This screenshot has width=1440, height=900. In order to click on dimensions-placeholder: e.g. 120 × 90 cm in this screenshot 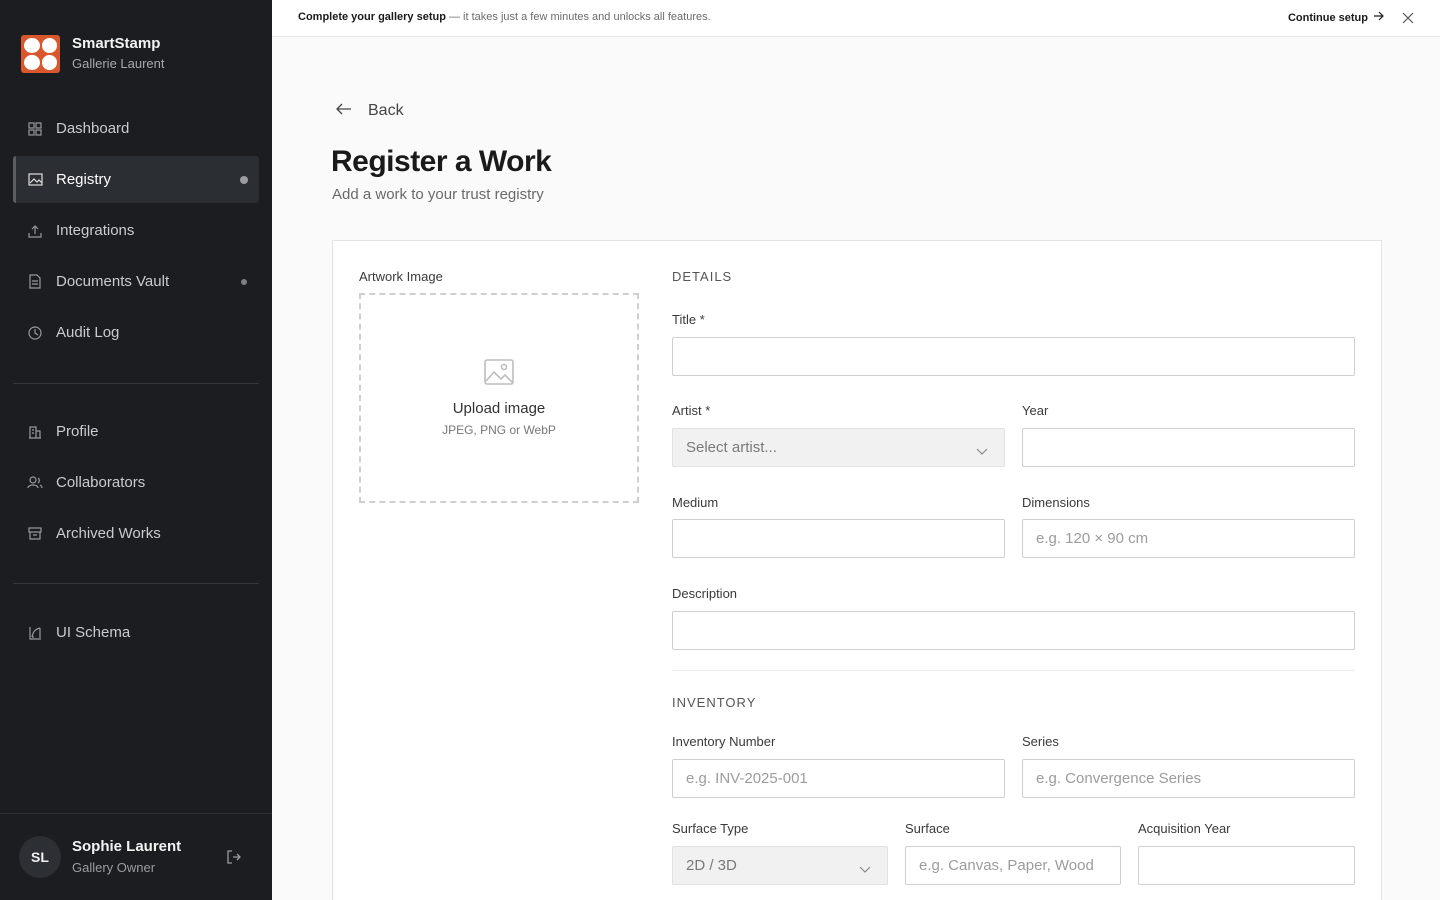, I will do `click(1092, 538)`.